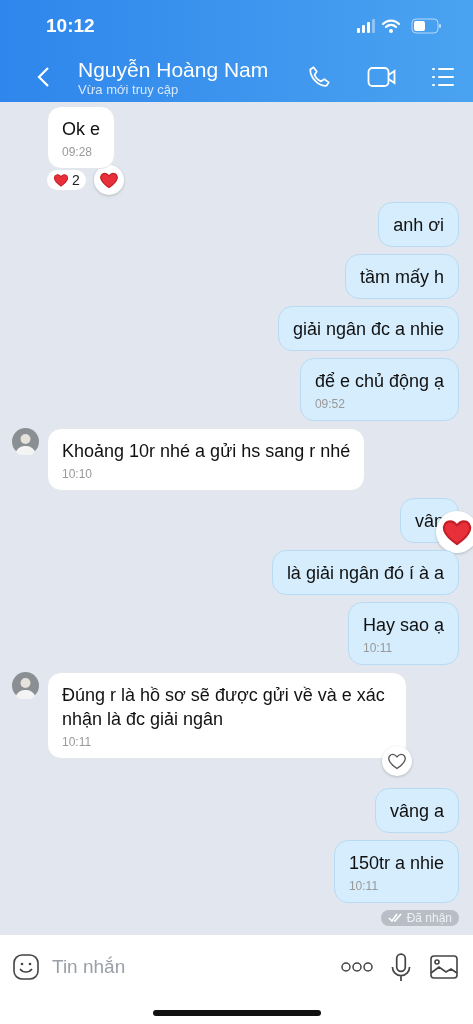 This screenshot has width=473, height=1024. Describe the element at coordinates (443, 77) in the screenshot. I see `menu-icon` at that location.